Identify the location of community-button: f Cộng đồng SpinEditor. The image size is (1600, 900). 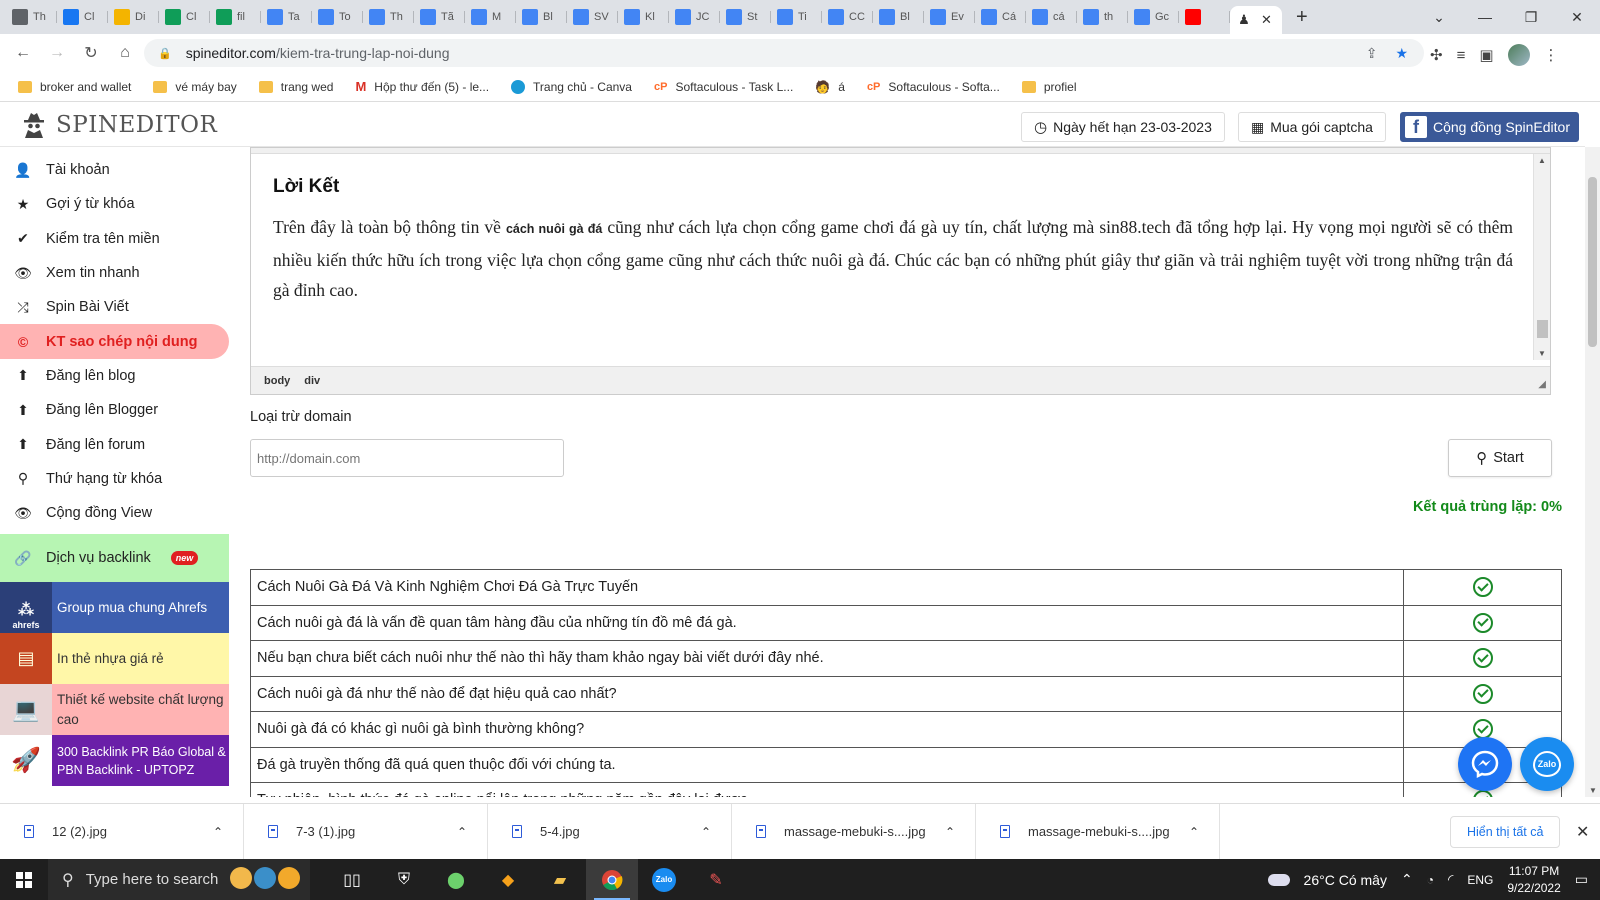
(1489, 127).